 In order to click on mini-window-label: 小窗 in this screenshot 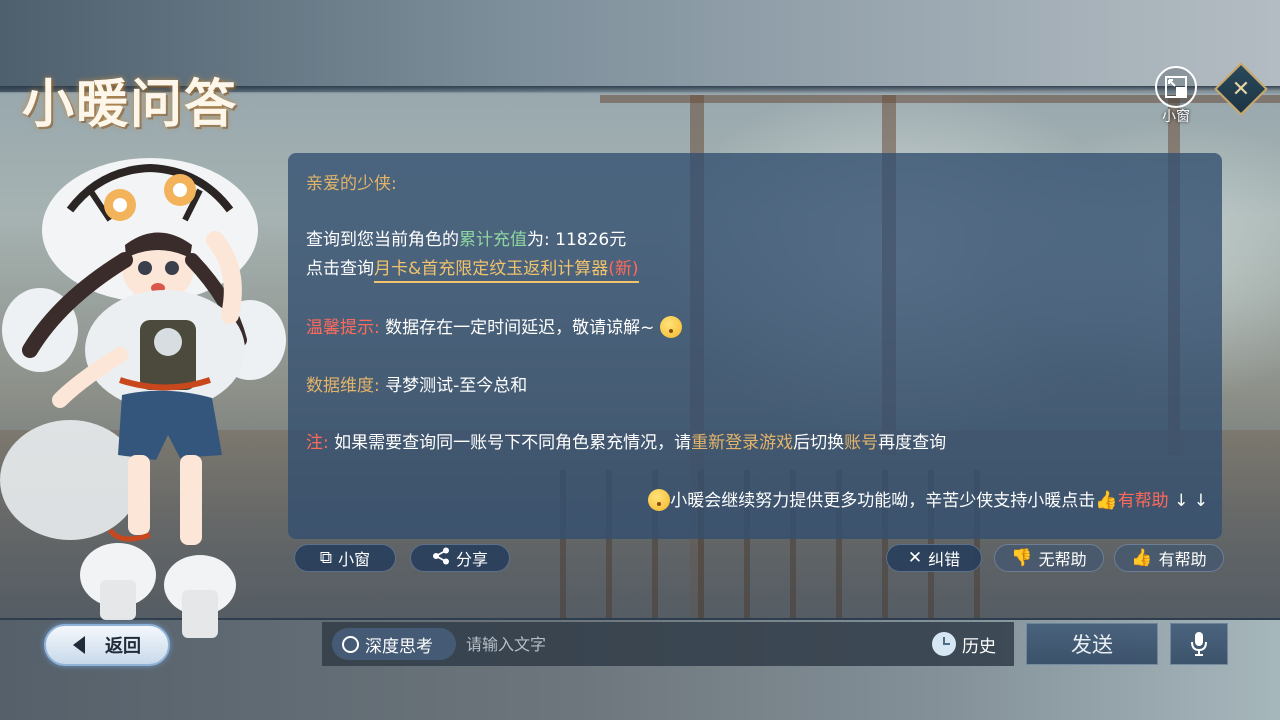, I will do `click(354, 559)`.